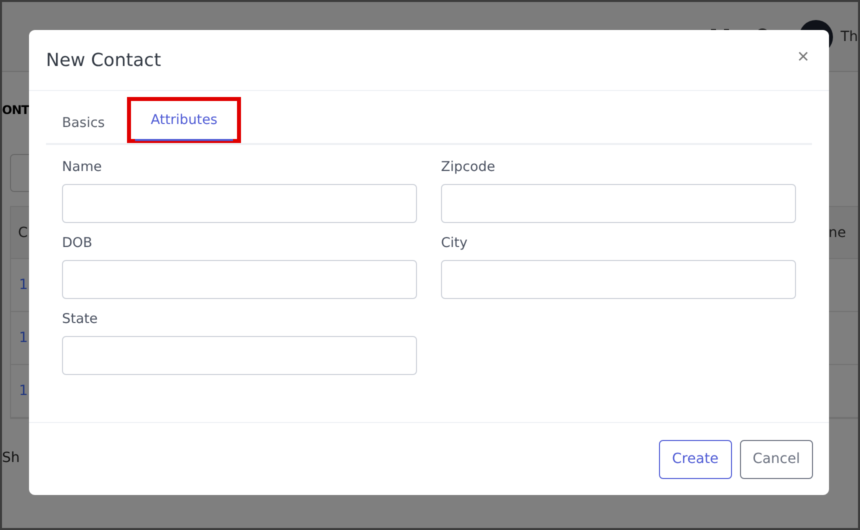 The height and width of the screenshot is (530, 860). I want to click on column-header: C, so click(23, 232).